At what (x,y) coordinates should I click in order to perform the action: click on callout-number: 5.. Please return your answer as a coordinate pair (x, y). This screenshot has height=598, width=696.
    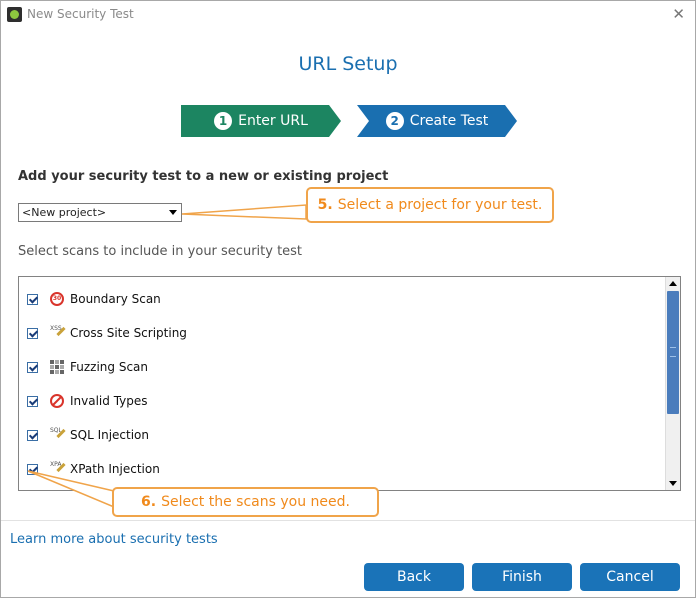
    Looking at the image, I should click on (325, 205).